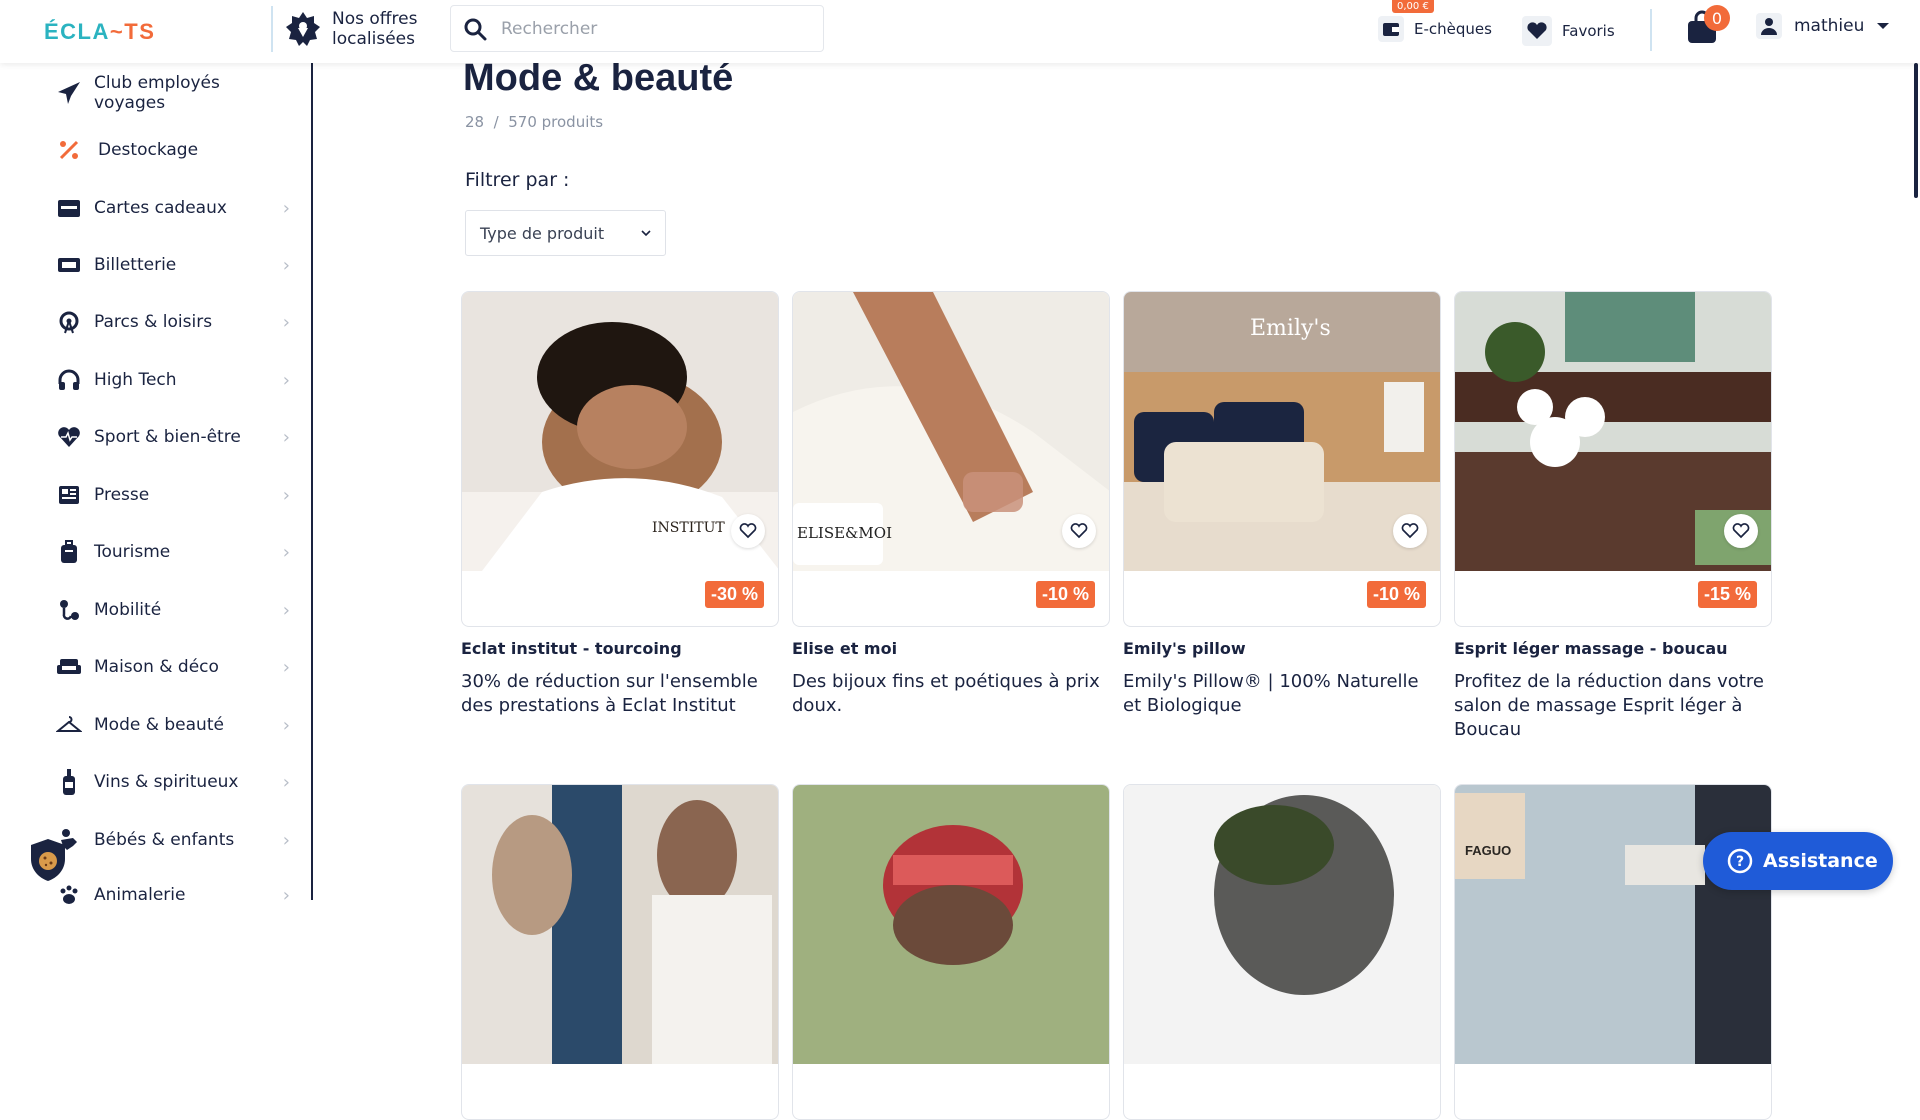  What do you see at coordinates (174, 725) in the screenshot?
I see `sidebar-item-mode-beaute: Mode & beauté ›` at bounding box center [174, 725].